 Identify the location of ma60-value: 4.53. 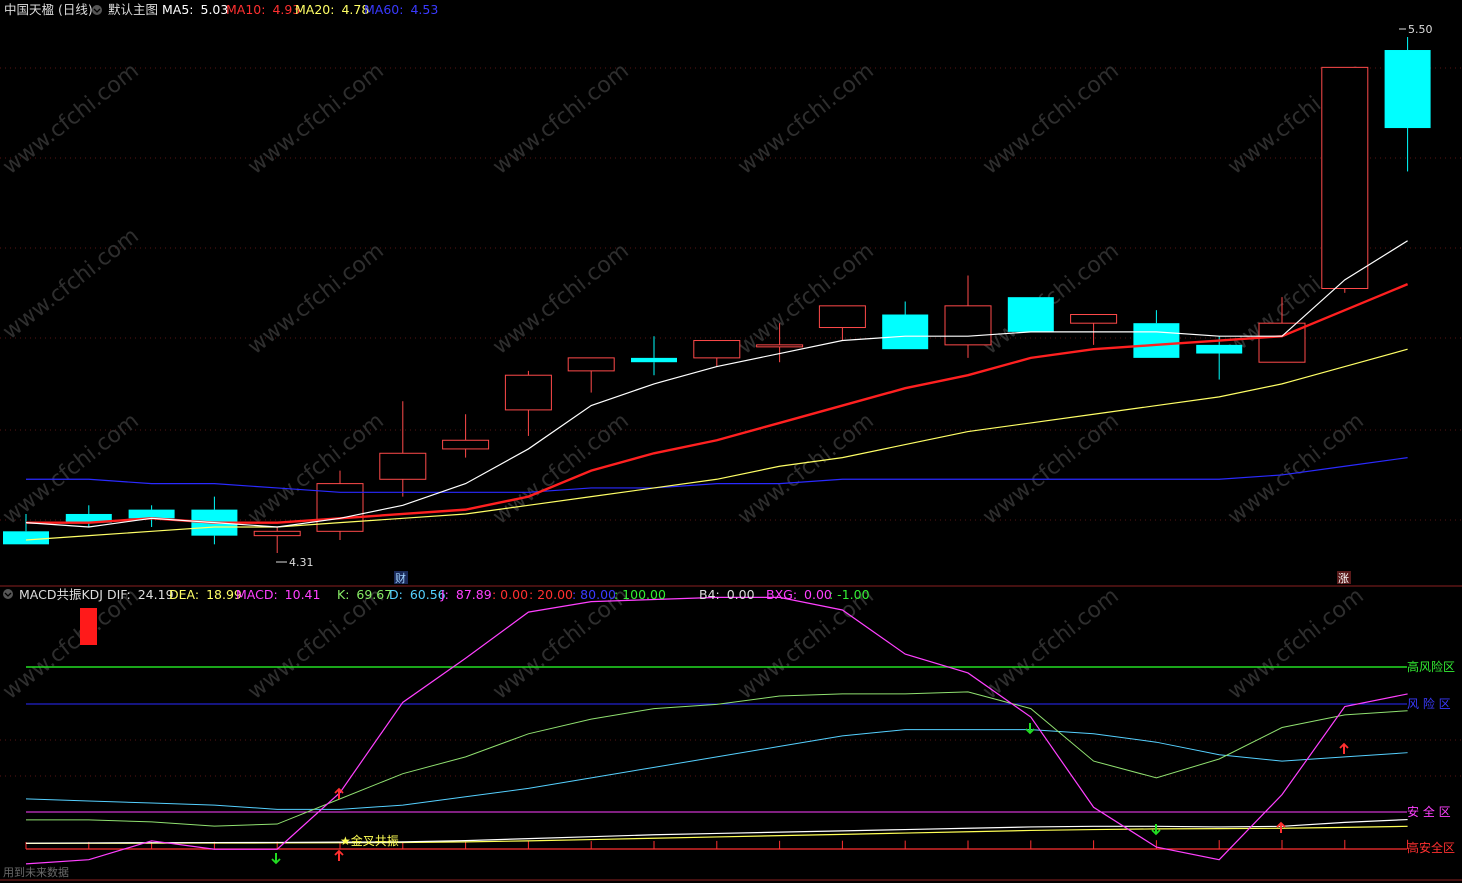
(424, 9).